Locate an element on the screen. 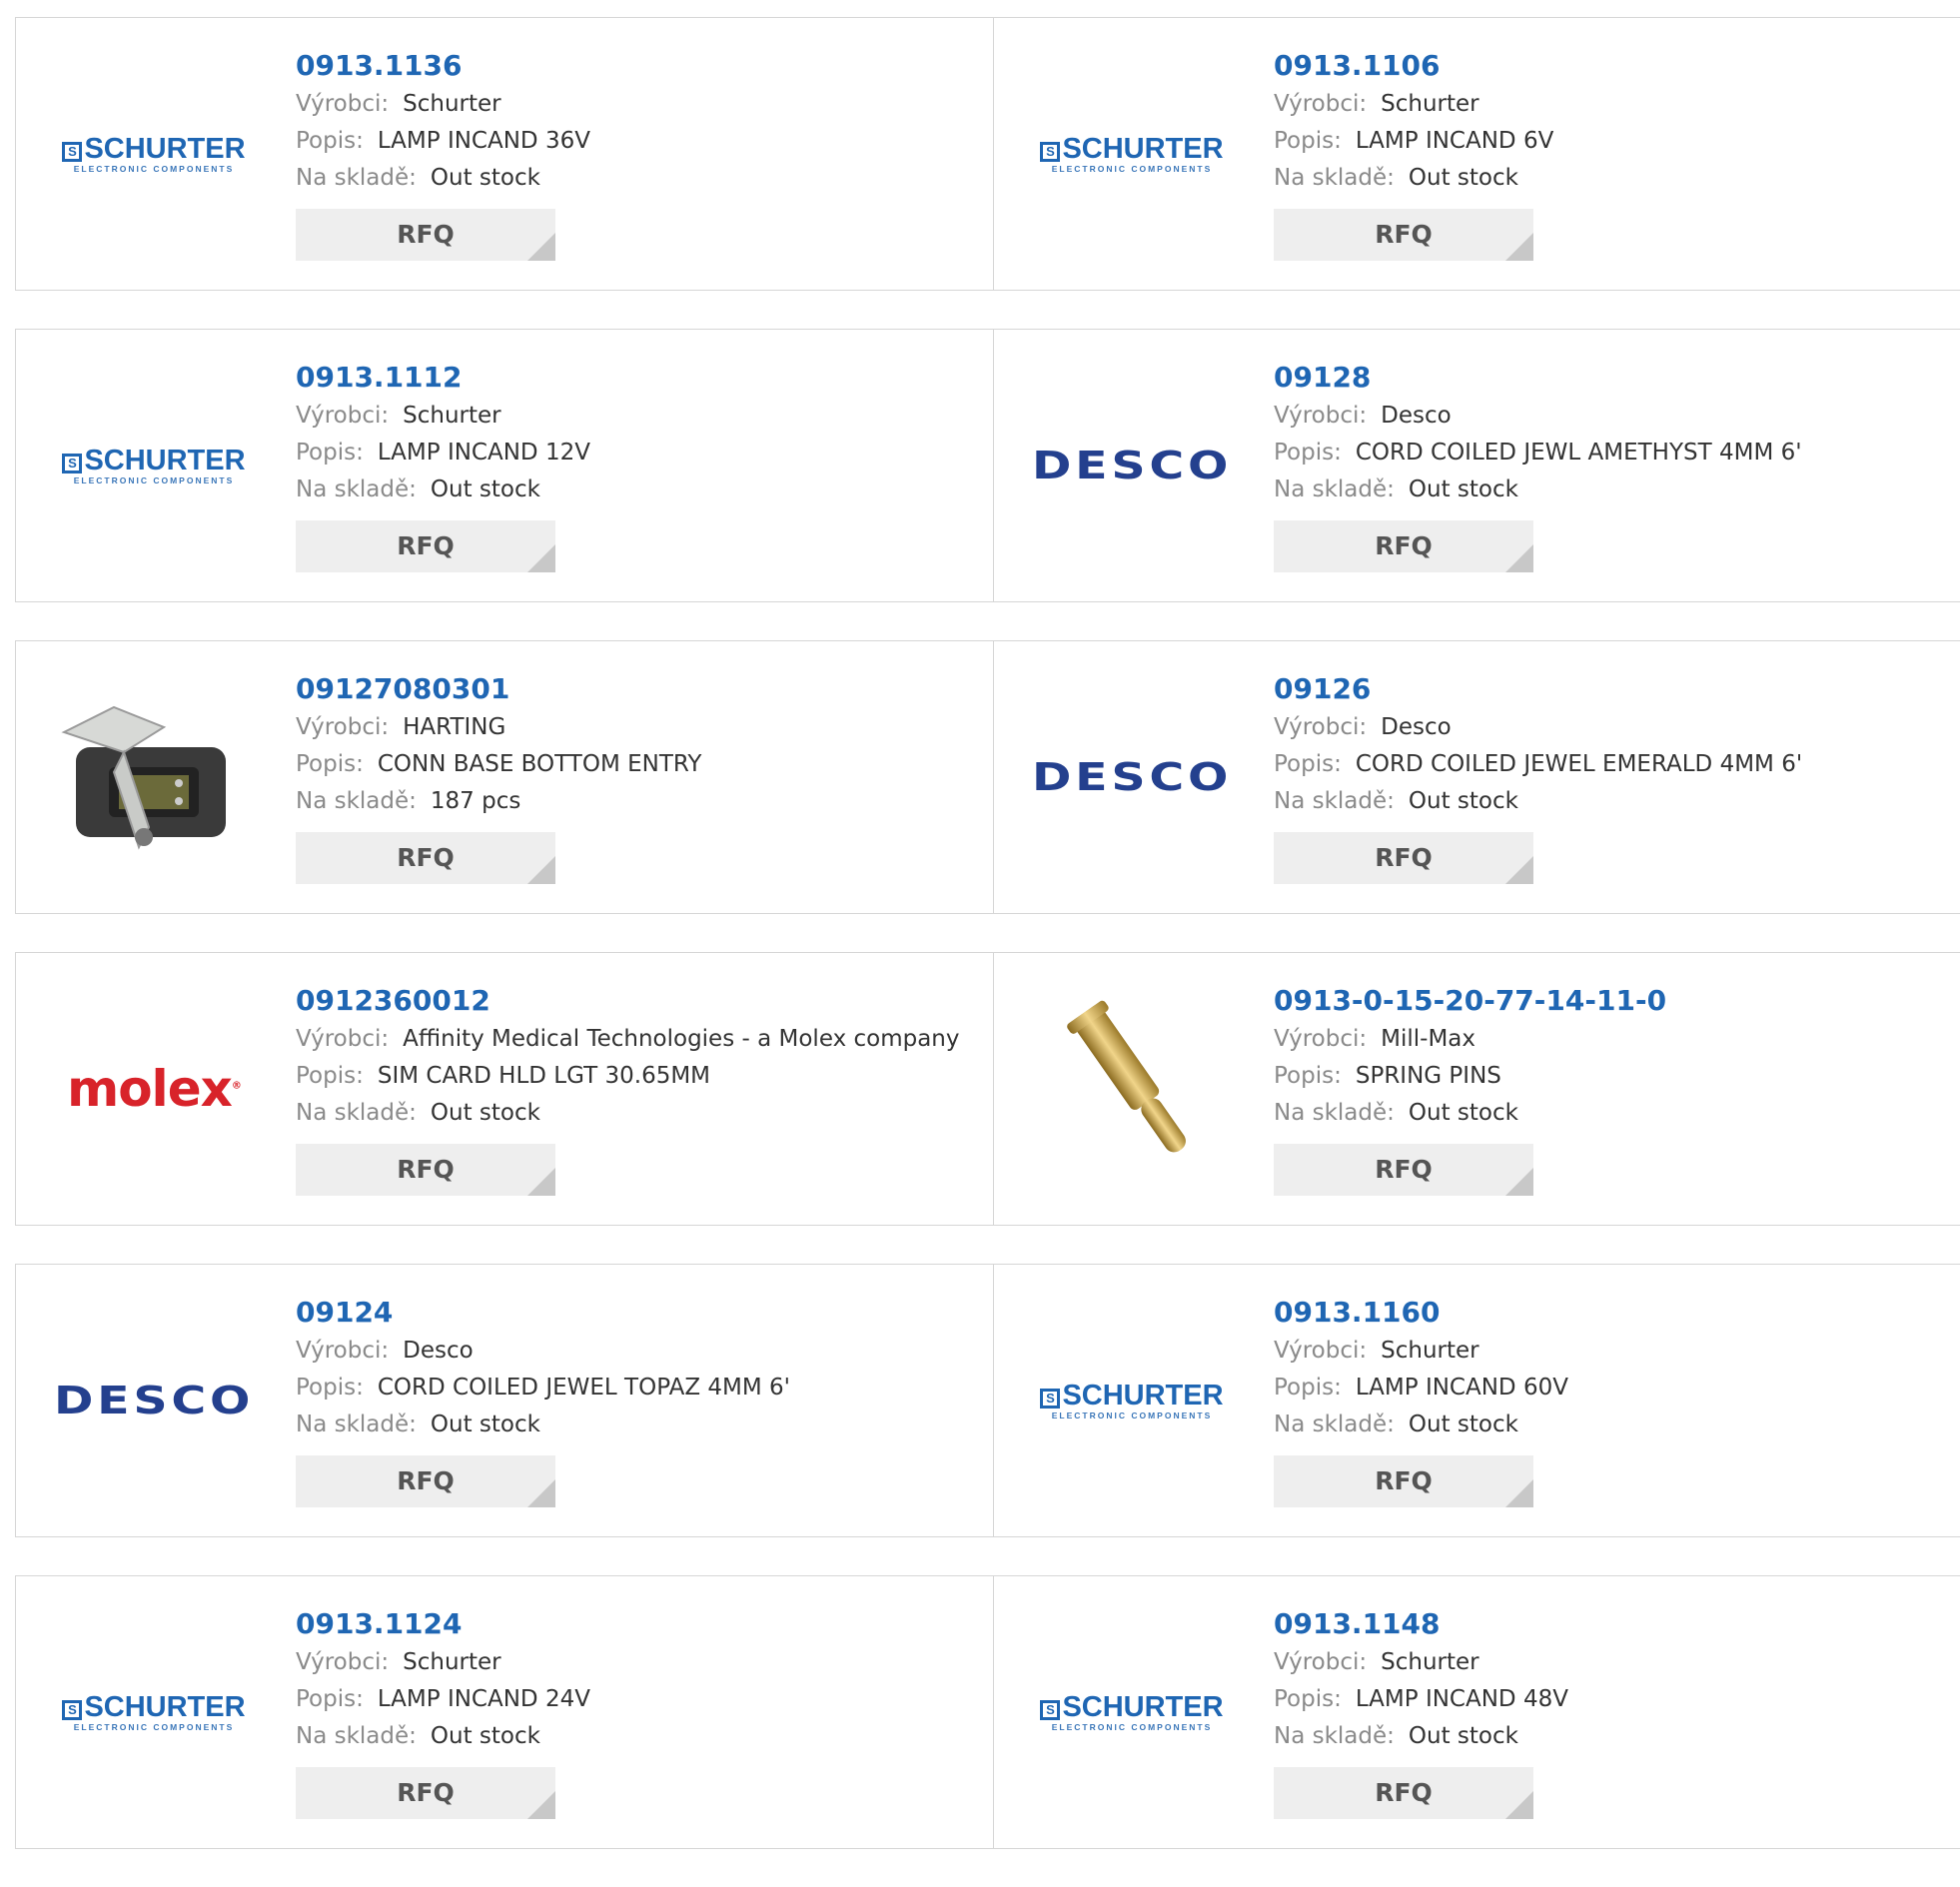 The image size is (1960, 1887). description-row: Popis: LAMP INCAND 24V is located at coordinates (639, 1699).